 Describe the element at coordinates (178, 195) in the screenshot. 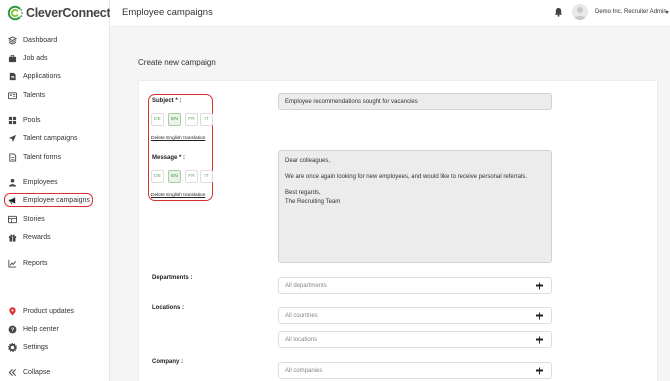

I see `message-delete-translation-link: Delete English translation` at that location.